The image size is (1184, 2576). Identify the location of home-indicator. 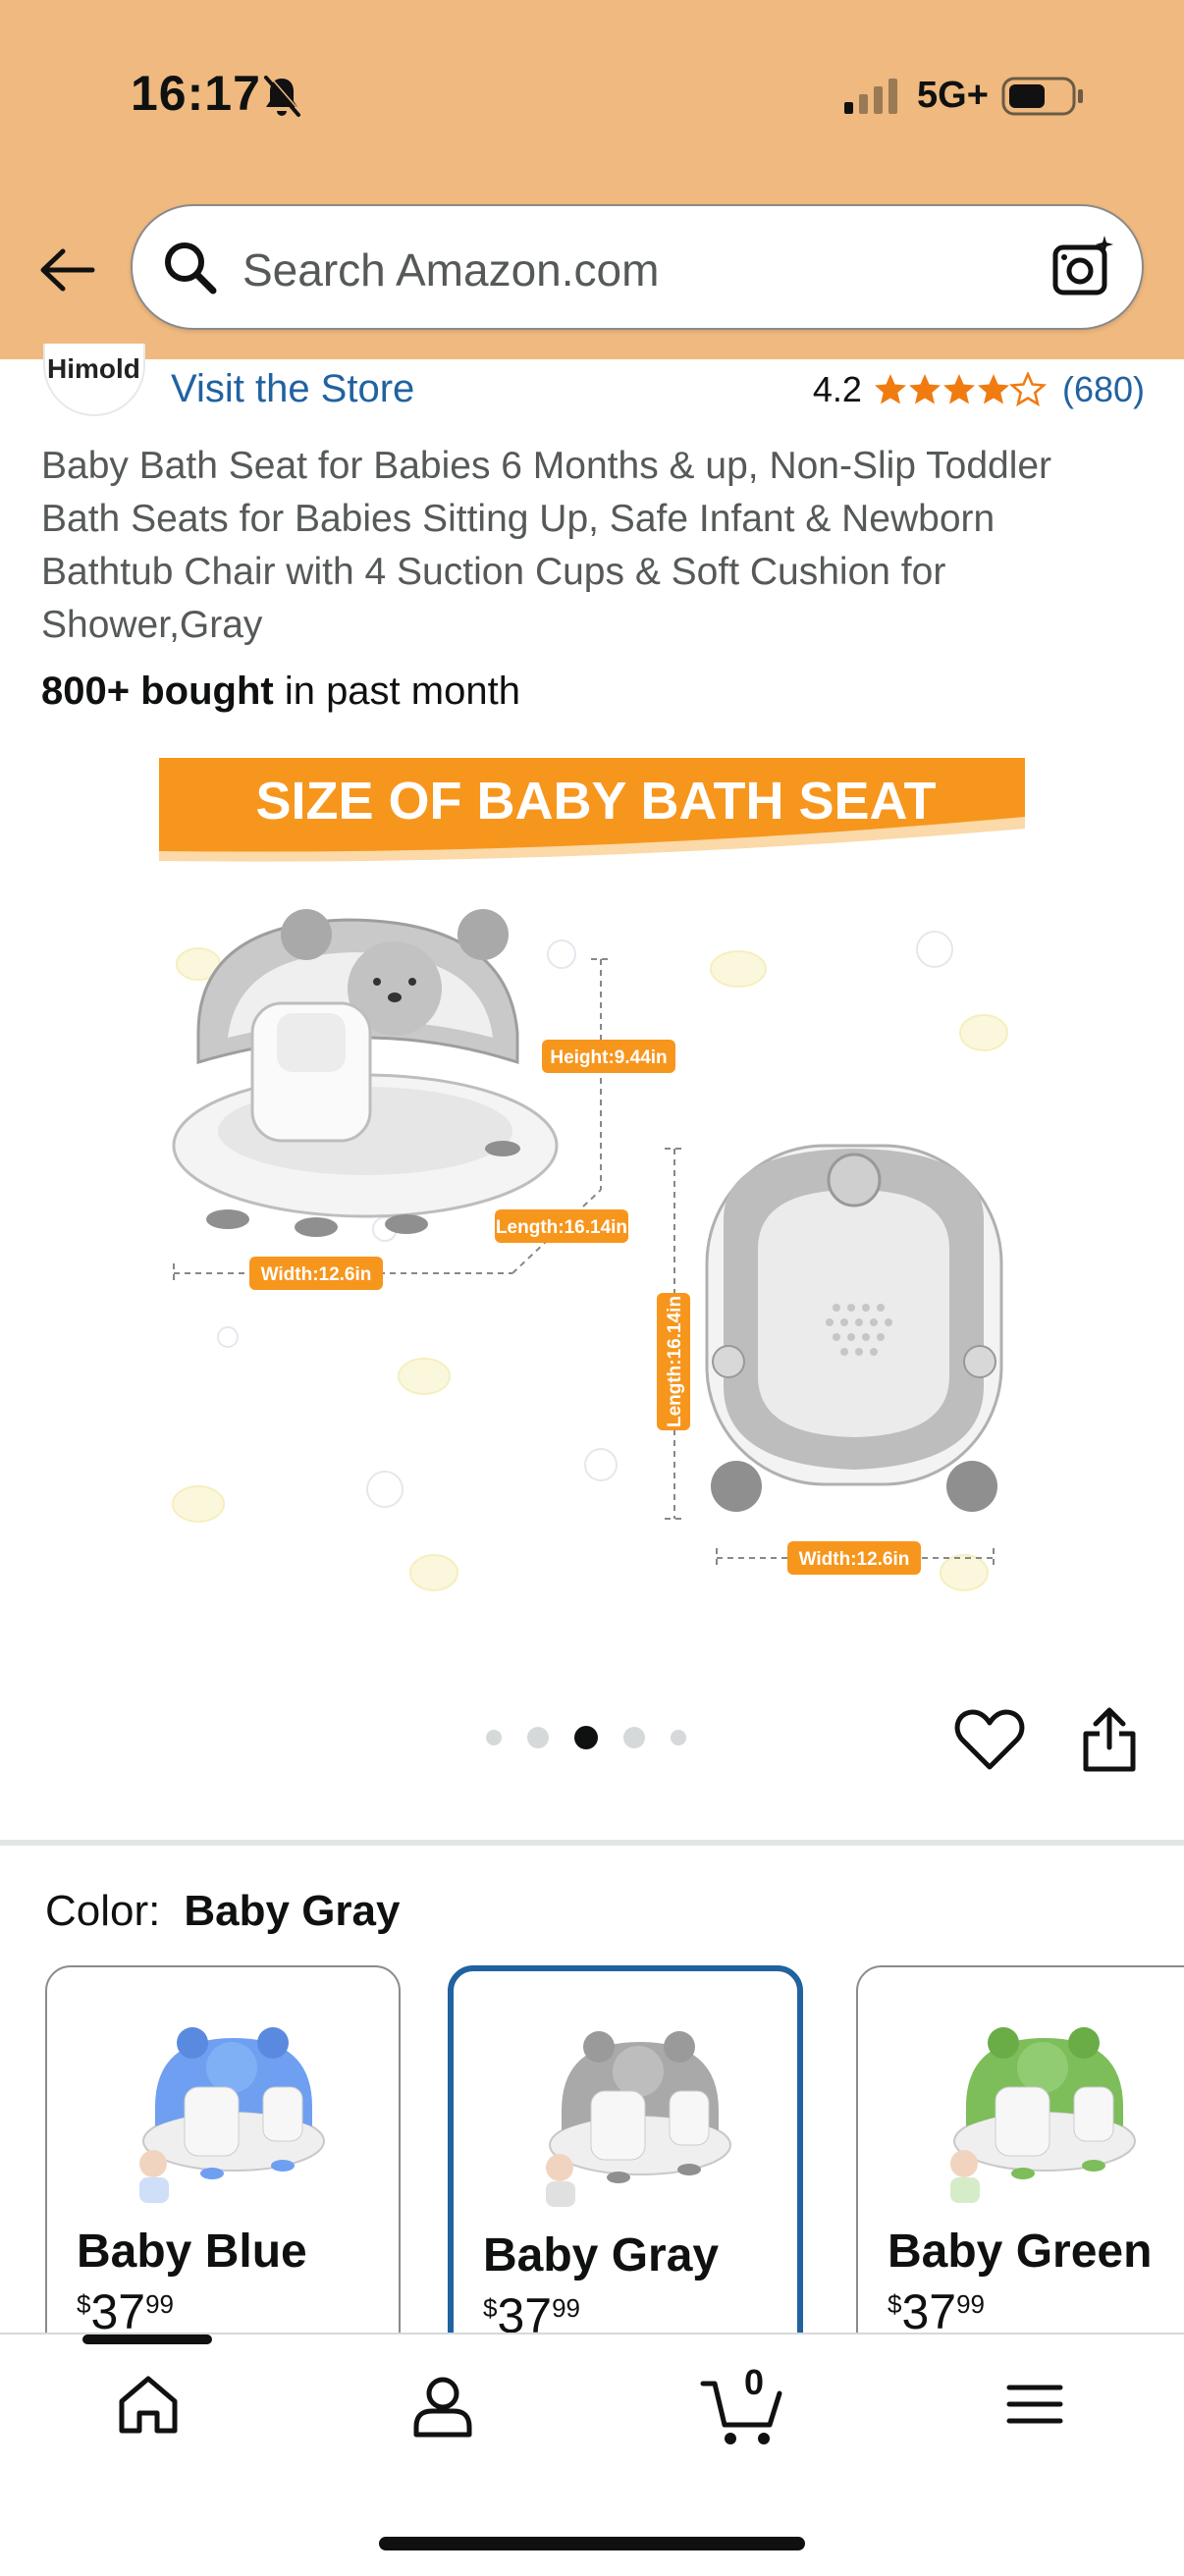
(592, 2543).